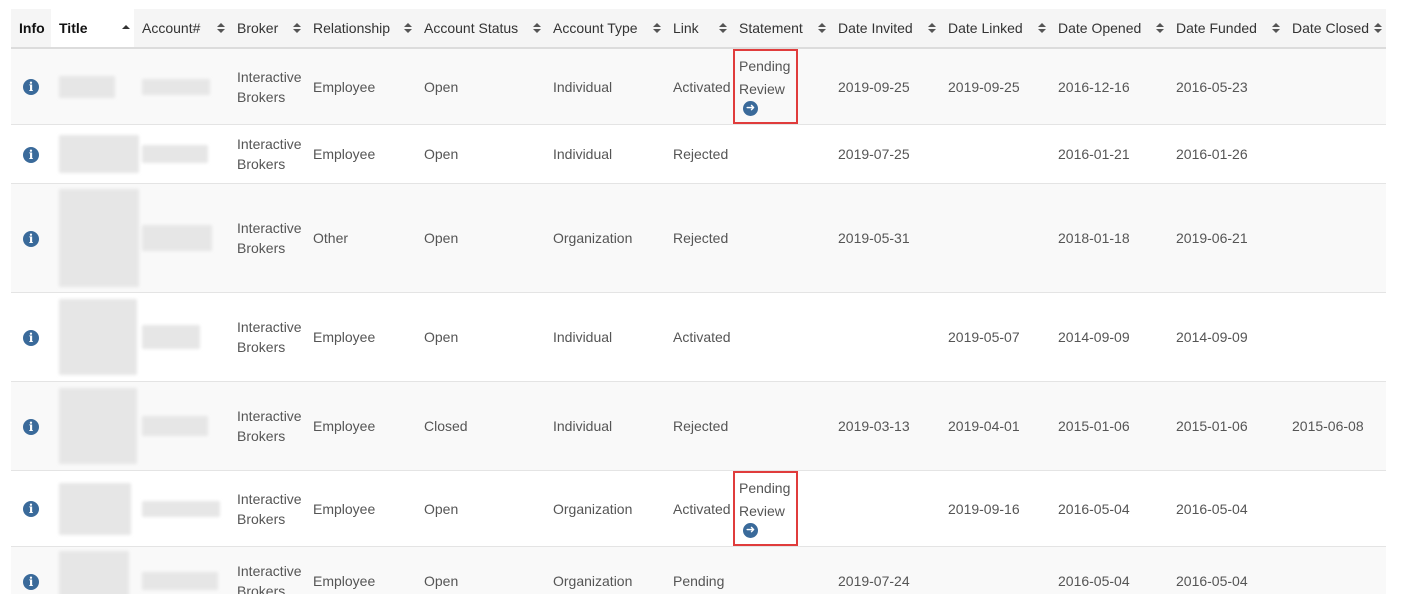 The image size is (1401, 594). What do you see at coordinates (1335, 29) in the screenshot?
I see `column-header-date-closed: Date Closed` at bounding box center [1335, 29].